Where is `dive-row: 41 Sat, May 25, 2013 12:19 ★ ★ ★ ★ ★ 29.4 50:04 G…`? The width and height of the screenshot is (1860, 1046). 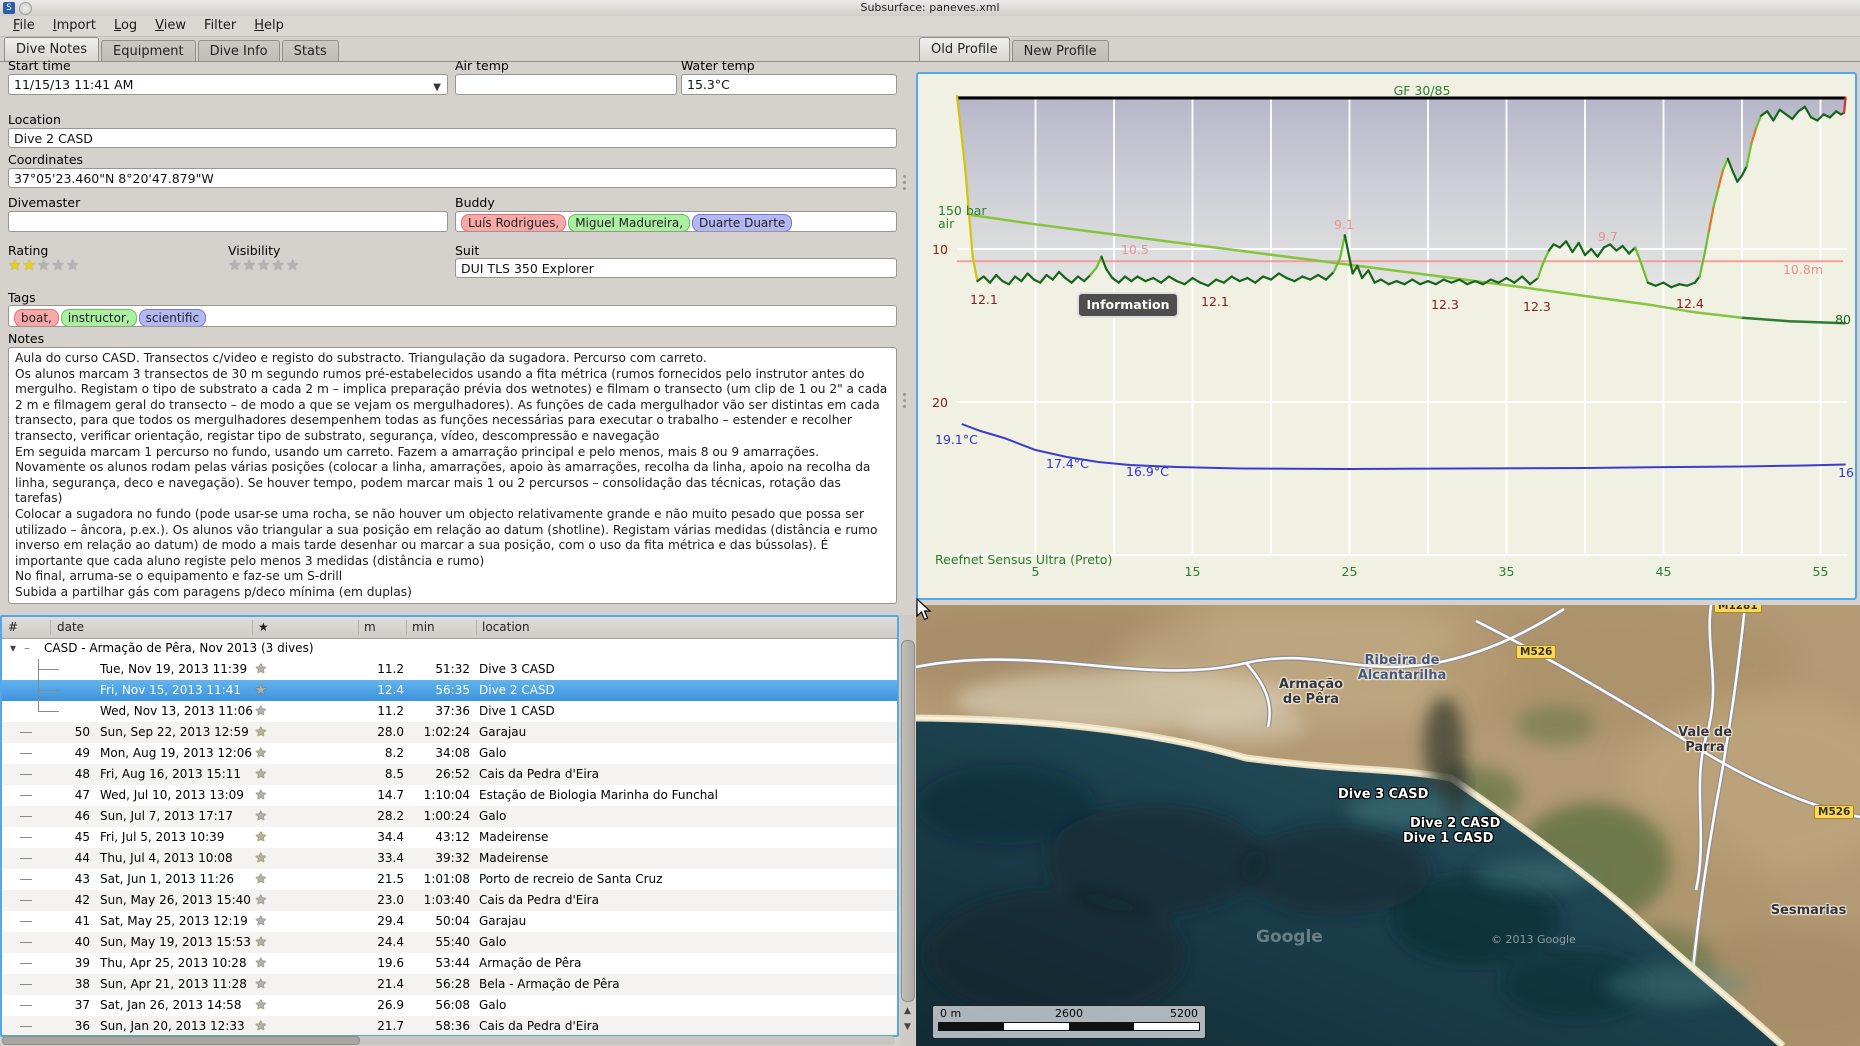 dive-row: 41 Sat, May 25, 2013 12:19 ★ ★ ★ ★ ★ 29.4 50:04 G… is located at coordinates (449, 921).